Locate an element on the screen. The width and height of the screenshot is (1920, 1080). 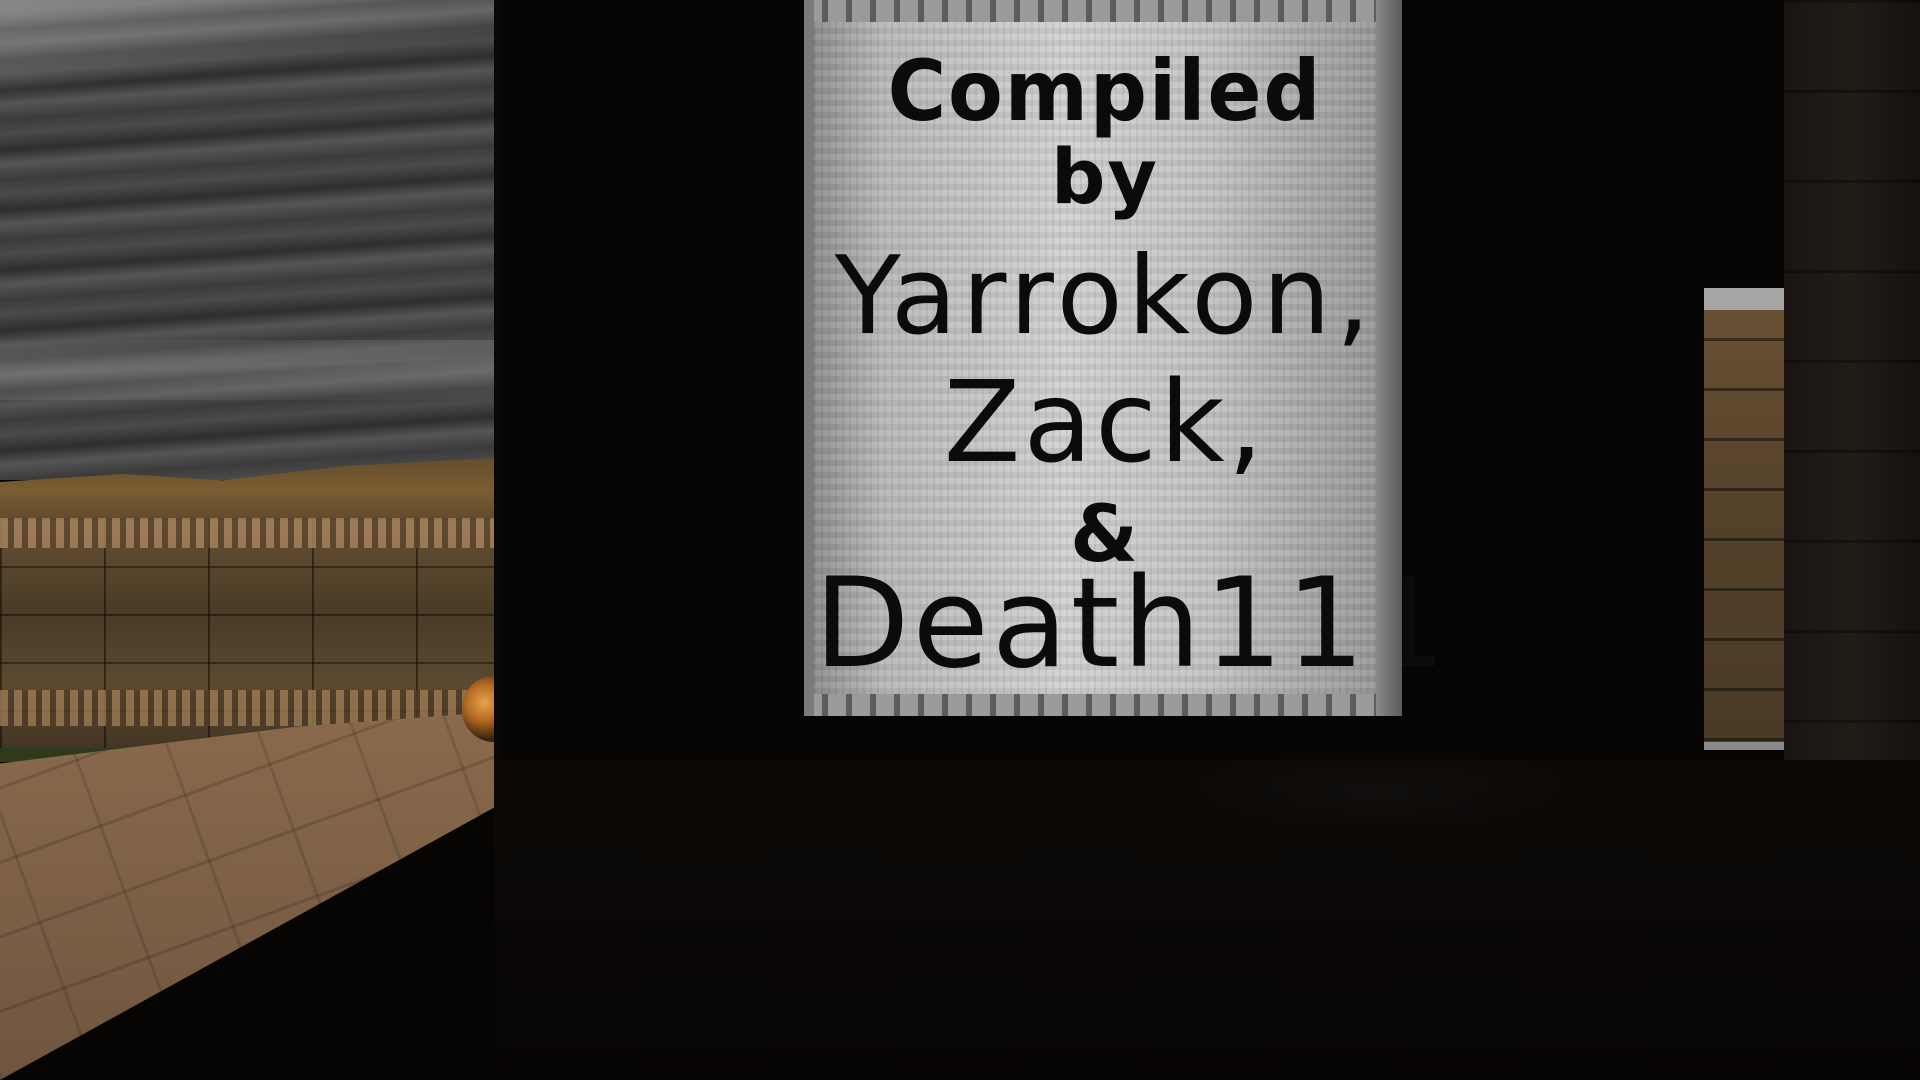
sign-right-bevel is located at coordinates (1389, 358).